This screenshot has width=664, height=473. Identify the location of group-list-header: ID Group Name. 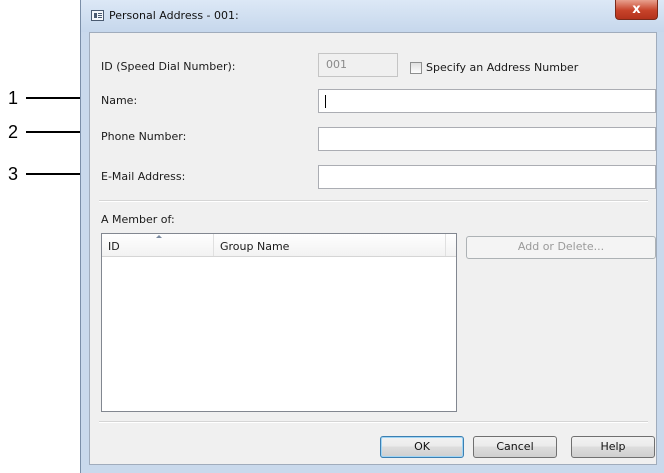
(279, 245).